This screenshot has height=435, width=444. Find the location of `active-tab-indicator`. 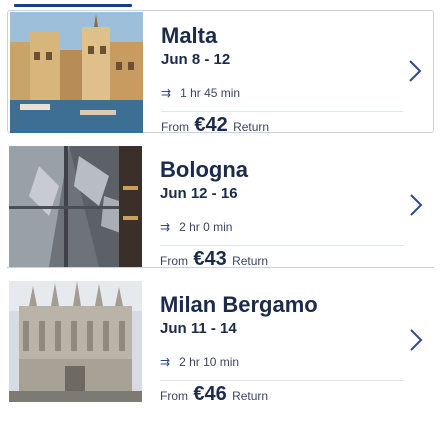

active-tab-indicator is located at coordinates (73, 5).